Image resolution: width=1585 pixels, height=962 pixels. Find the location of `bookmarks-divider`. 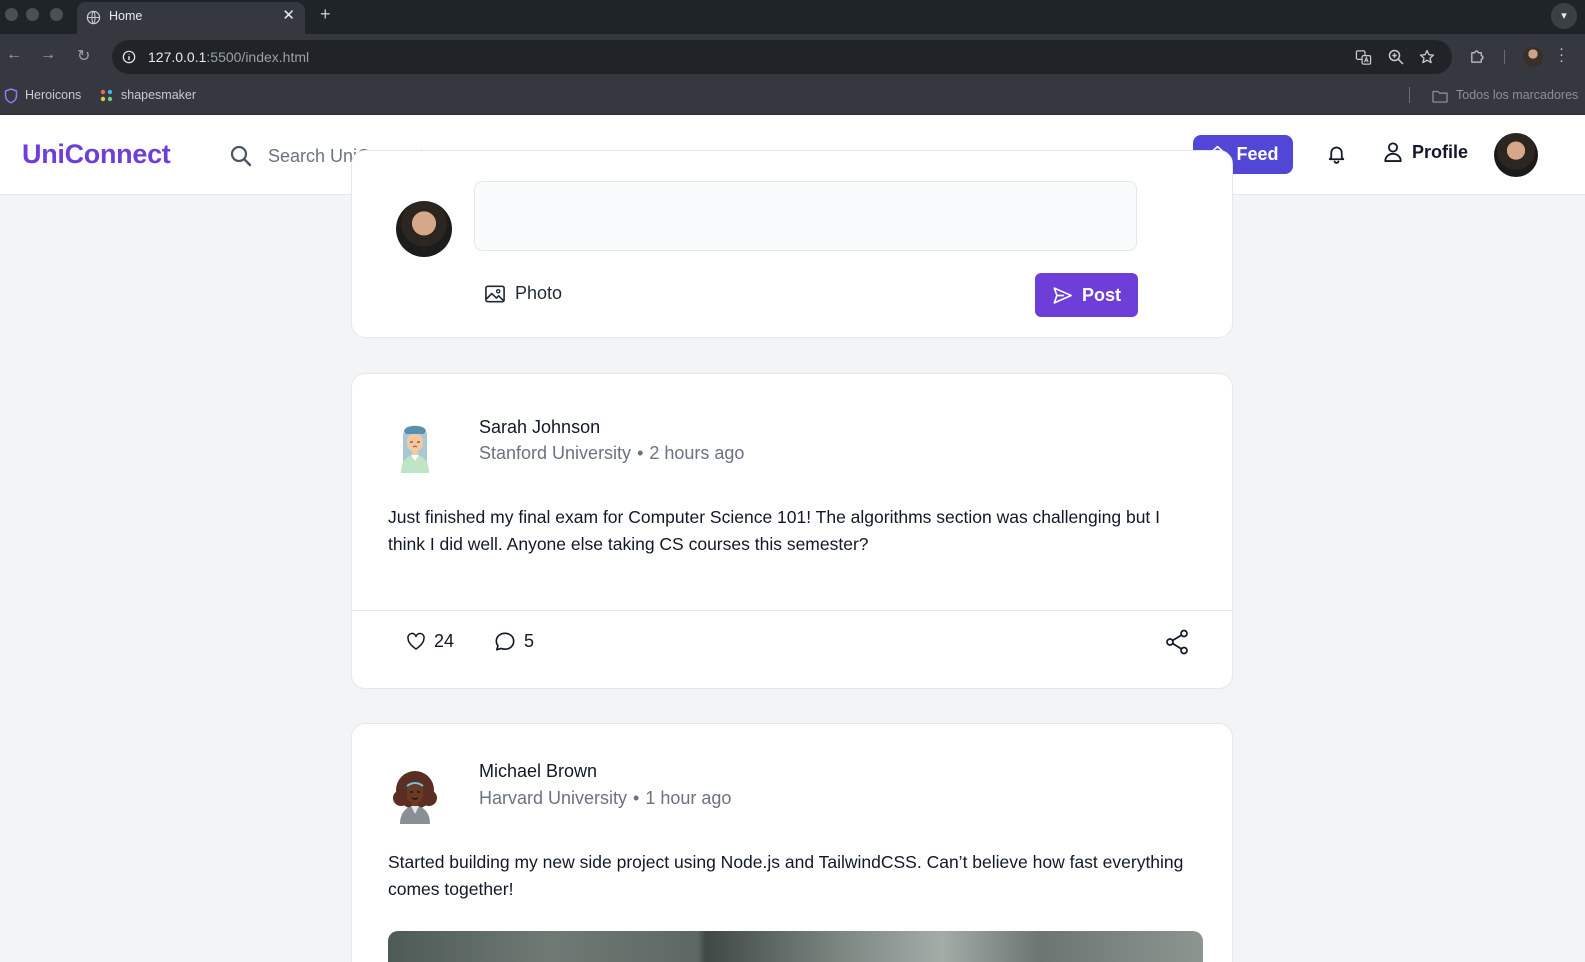

bookmarks-divider is located at coordinates (1409, 95).